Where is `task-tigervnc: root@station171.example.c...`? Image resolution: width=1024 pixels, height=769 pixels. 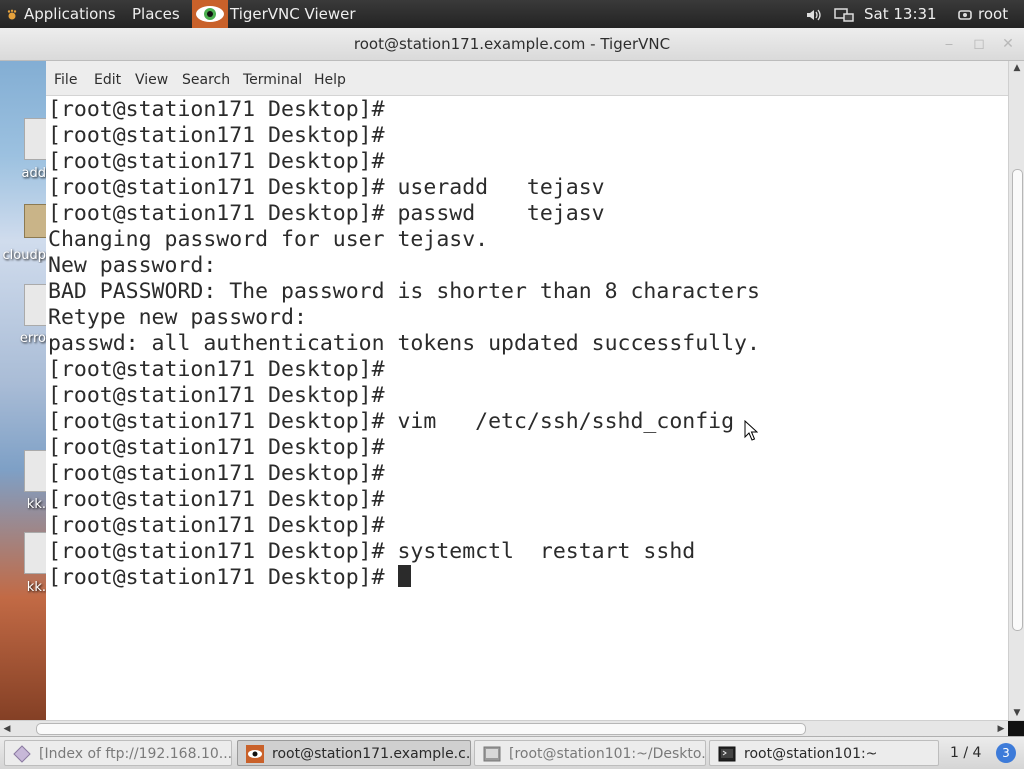 task-tigervnc: root@station171.example.c... is located at coordinates (354, 753).